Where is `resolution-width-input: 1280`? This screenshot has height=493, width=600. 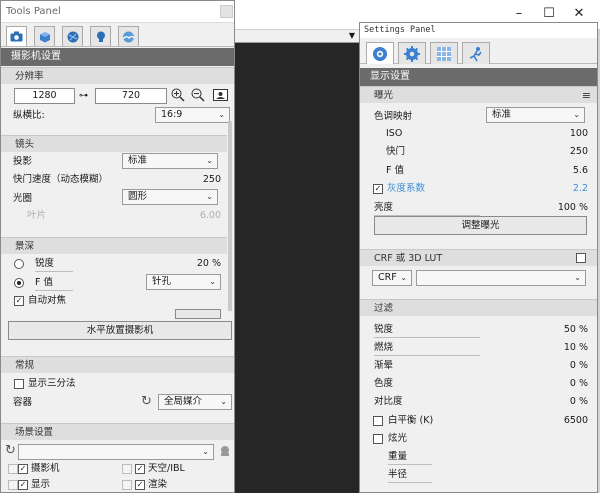 resolution-width-input: 1280 is located at coordinates (44, 96).